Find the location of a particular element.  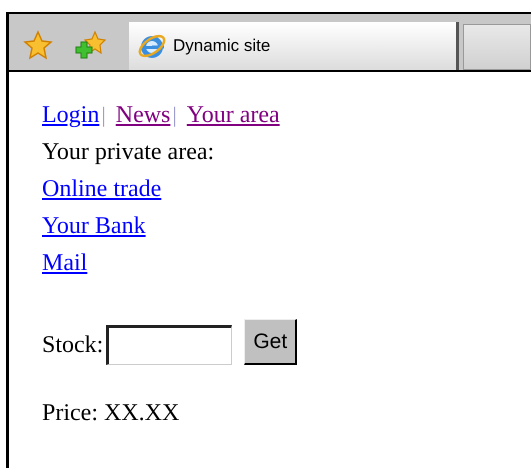

section-heading: Your private area: is located at coordinates (128, 152).